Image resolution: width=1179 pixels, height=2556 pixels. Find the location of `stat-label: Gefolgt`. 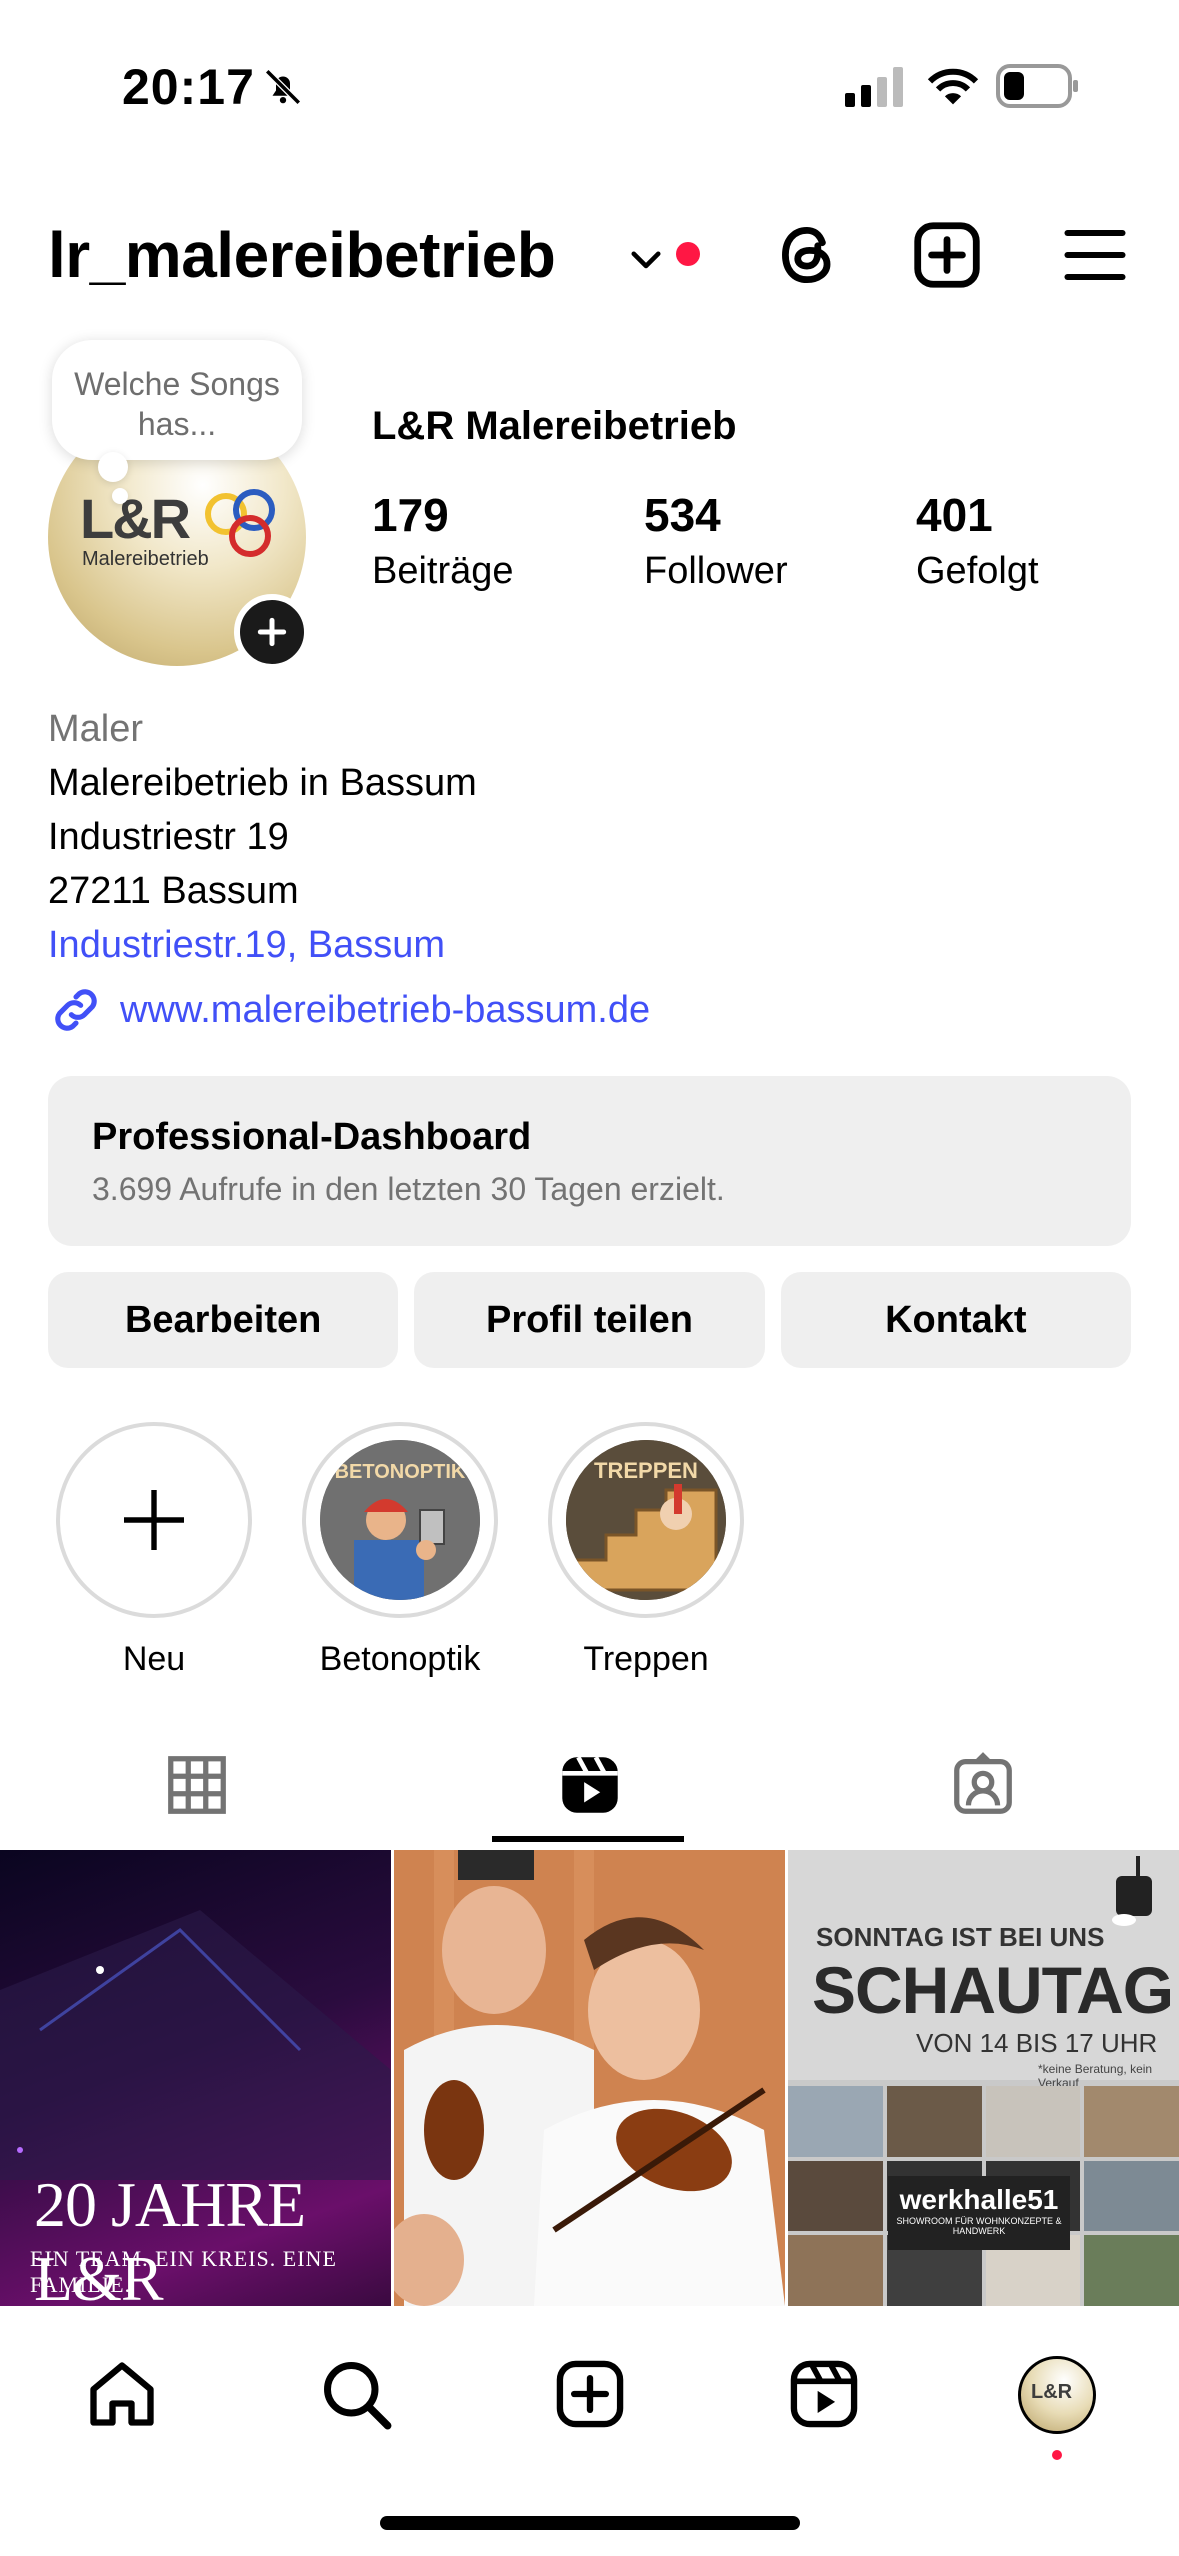

stat-label: Gefolgt is located at coordinates (977, 571).